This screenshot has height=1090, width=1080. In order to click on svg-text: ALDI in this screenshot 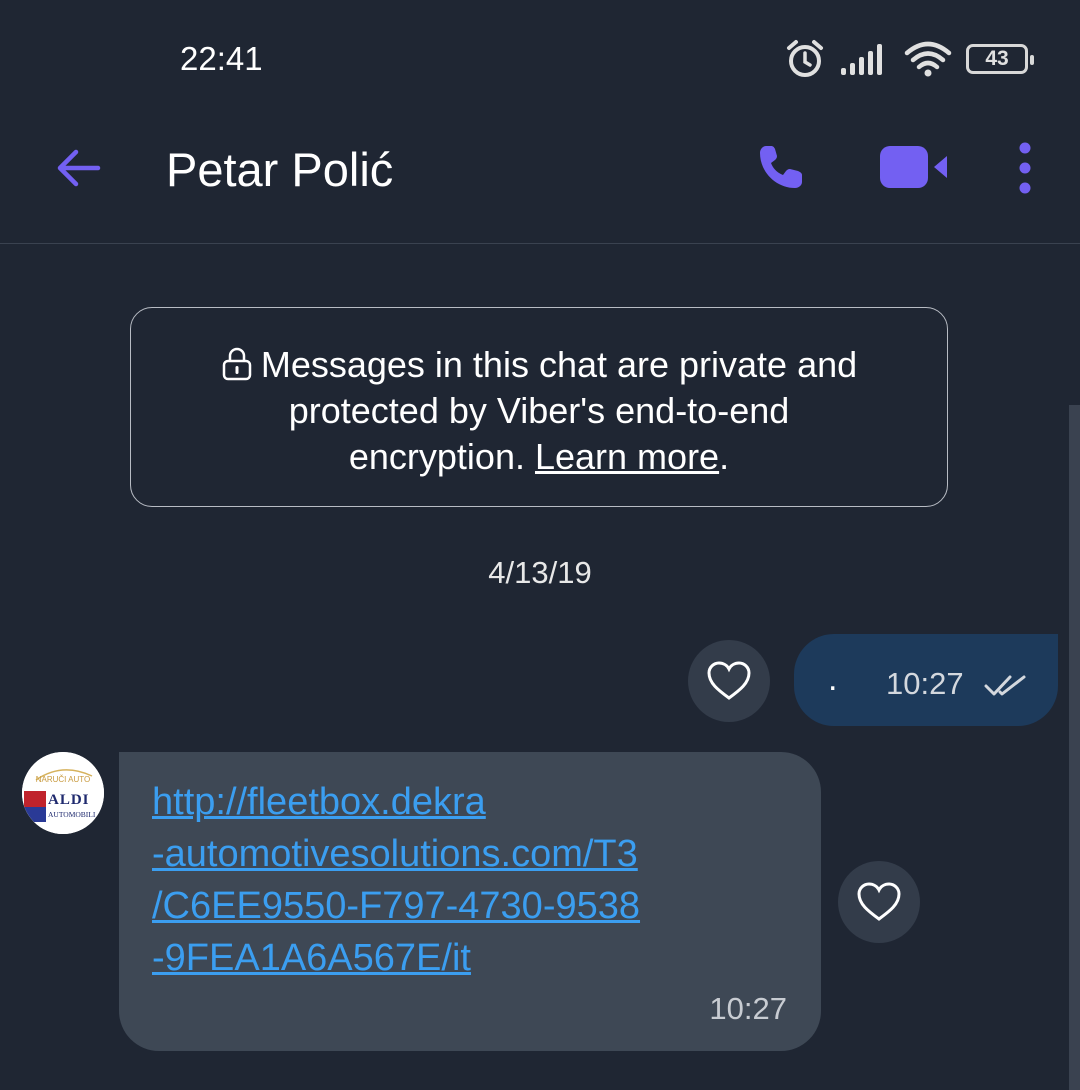, I will do `click(69, 800)`.